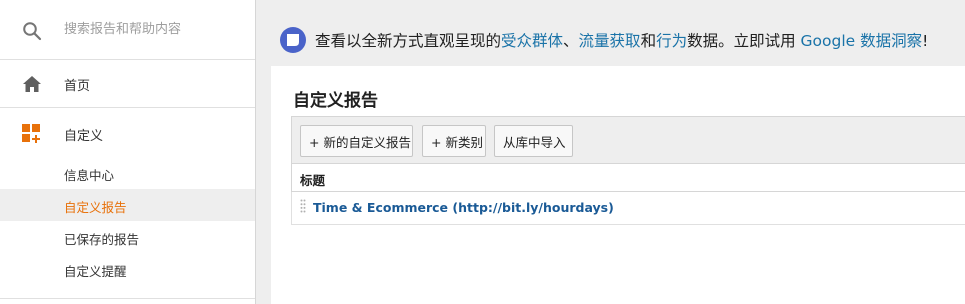 Image resolution: width=965 pixels, height=304 pixels. What do you see at coordinates (356, 141) in the screenshot?
I see `new-custom-report-button: + 新的自定义报告` at bounding box center [356, 141].